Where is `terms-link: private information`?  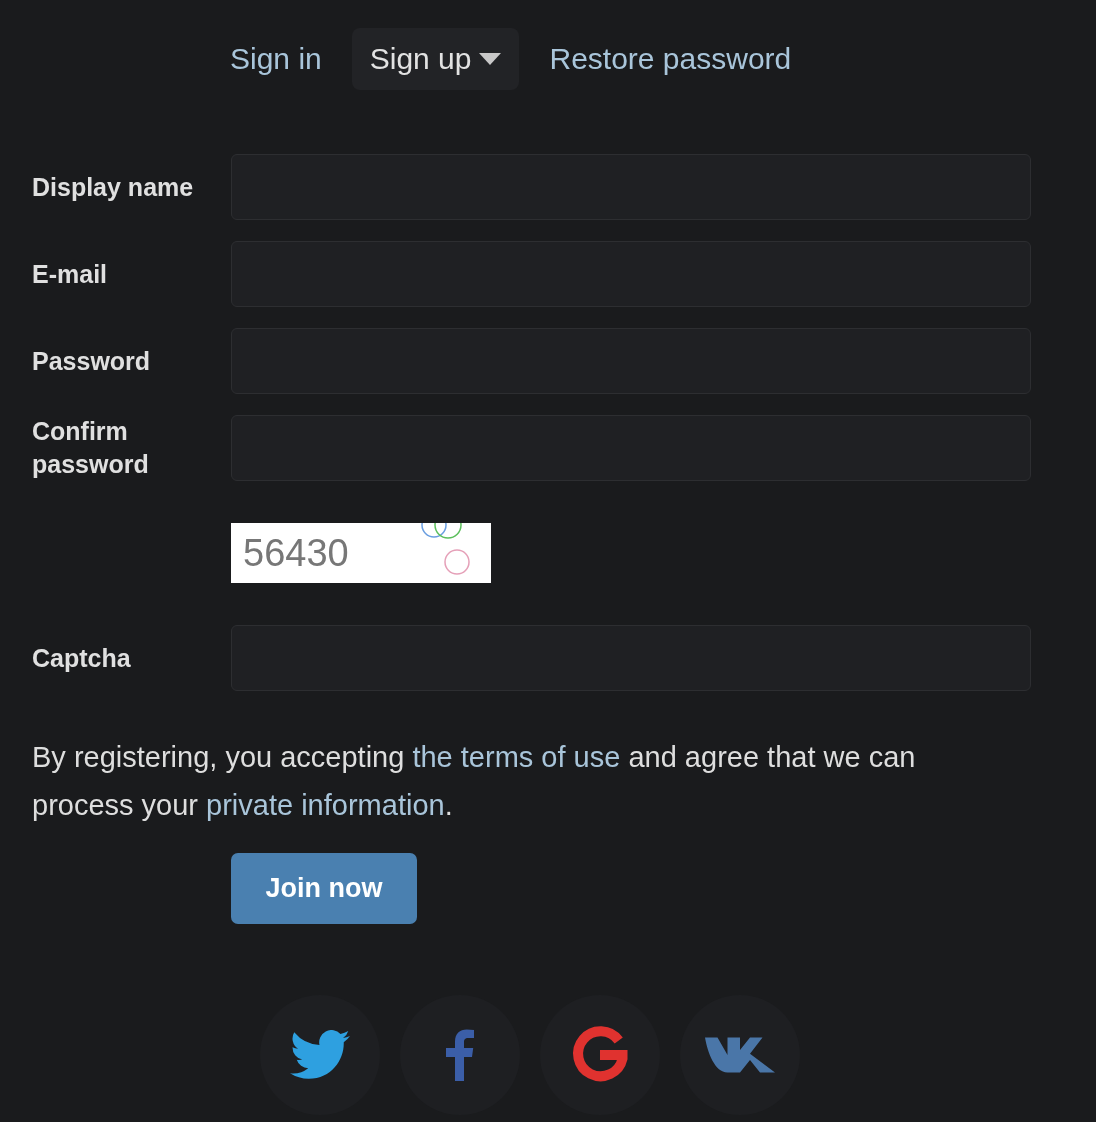 terms-link: private information is located at coordinates (325, 805).